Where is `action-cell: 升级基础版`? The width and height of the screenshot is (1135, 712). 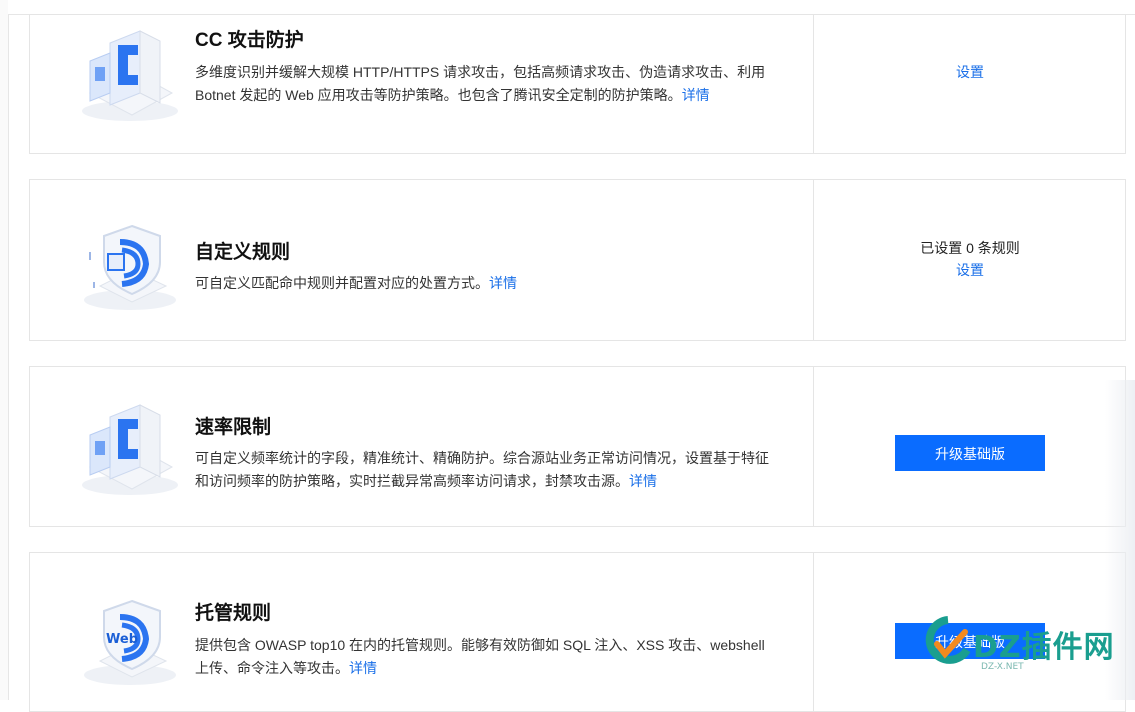
action-cell: 升级基础版 is located at coordinates (970, 453).